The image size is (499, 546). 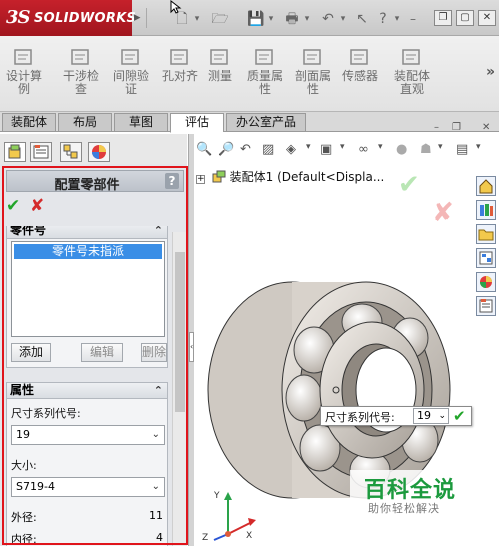 I want to click on cmd-button-label: 传感器, so click(x=359, y=76).